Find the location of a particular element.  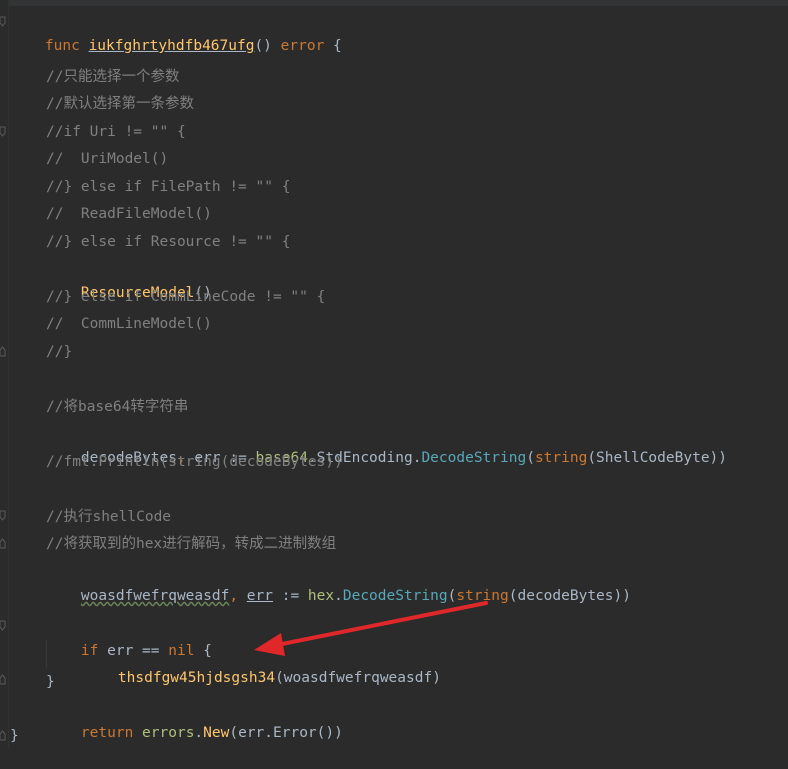

editor-top-strip is located at coordinates (394, 3).